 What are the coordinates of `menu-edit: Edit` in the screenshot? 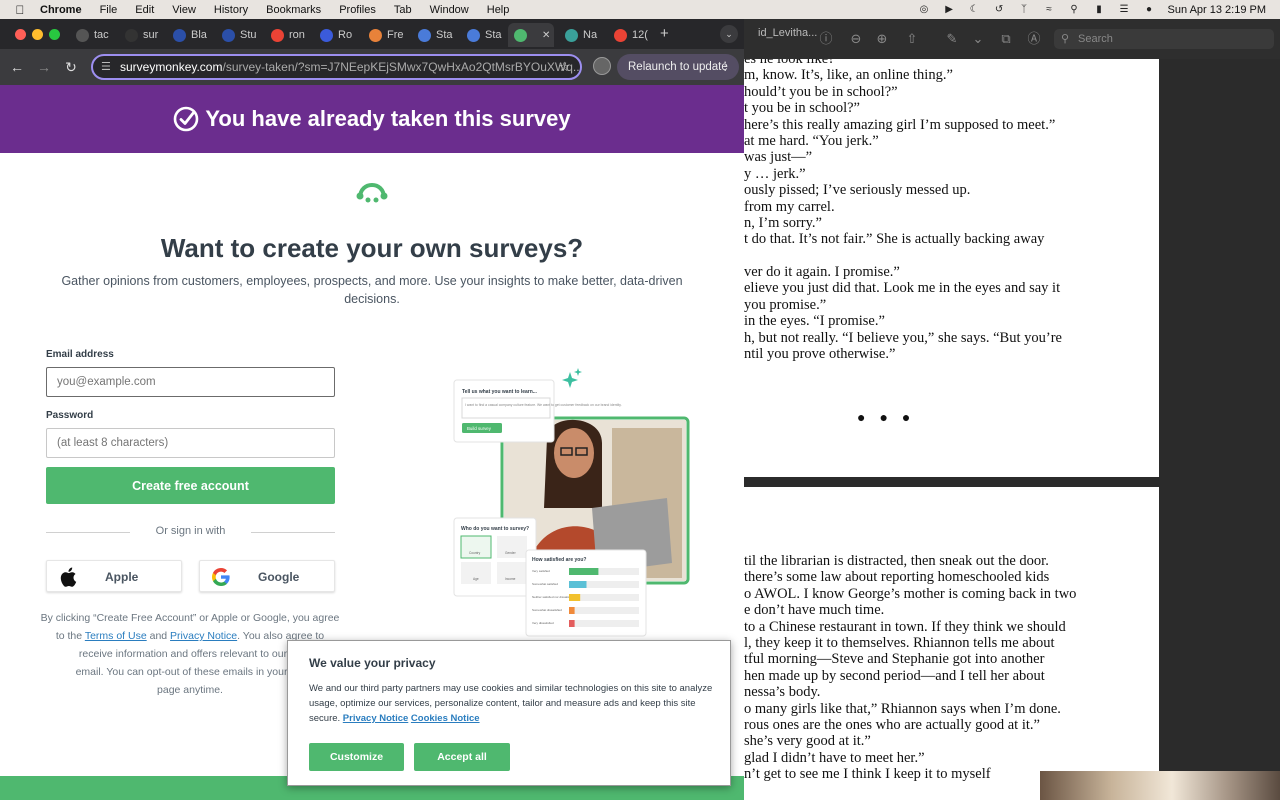 It's located at (144, 10).